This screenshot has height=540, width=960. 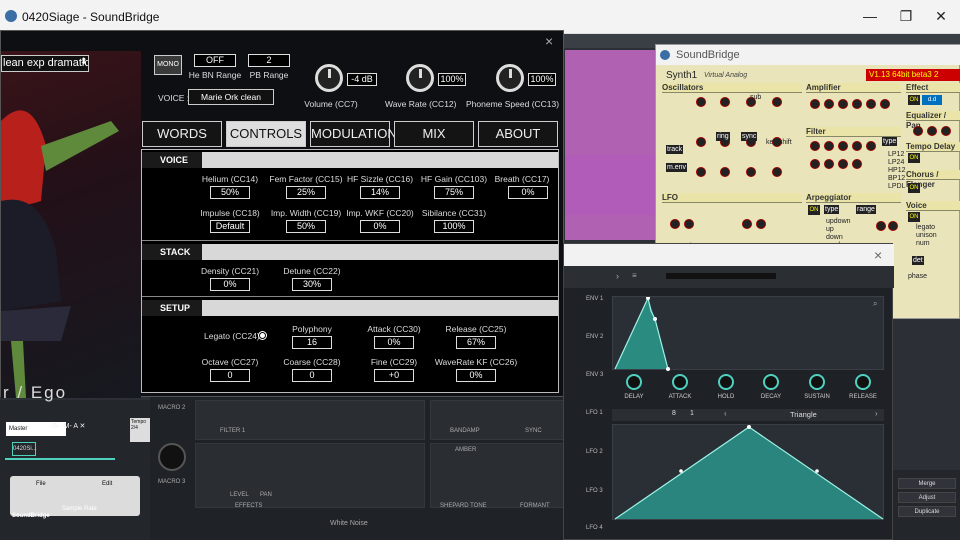 What do you see at coordinates (935, 132) in the screenshot?
I see `eq-knobs` at bounding box center [935, 132].